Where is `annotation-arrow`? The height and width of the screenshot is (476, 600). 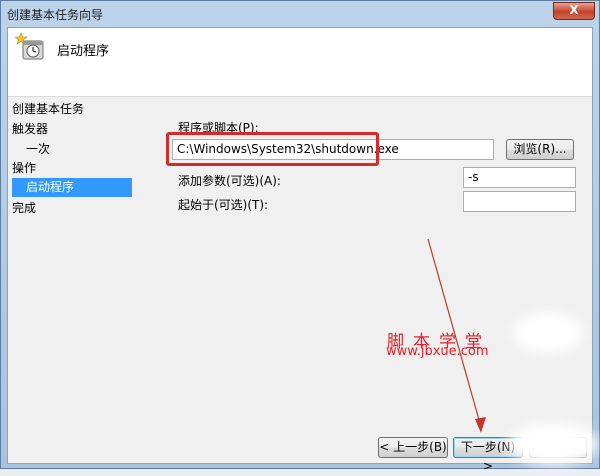
annotation-arrow is located at coordinates (456, 335).